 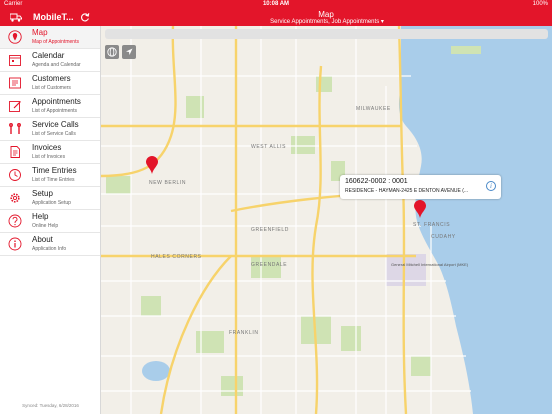 I want to click on sidebar-item-sublabel: List of Time Entries, so click(x=53, y=180).